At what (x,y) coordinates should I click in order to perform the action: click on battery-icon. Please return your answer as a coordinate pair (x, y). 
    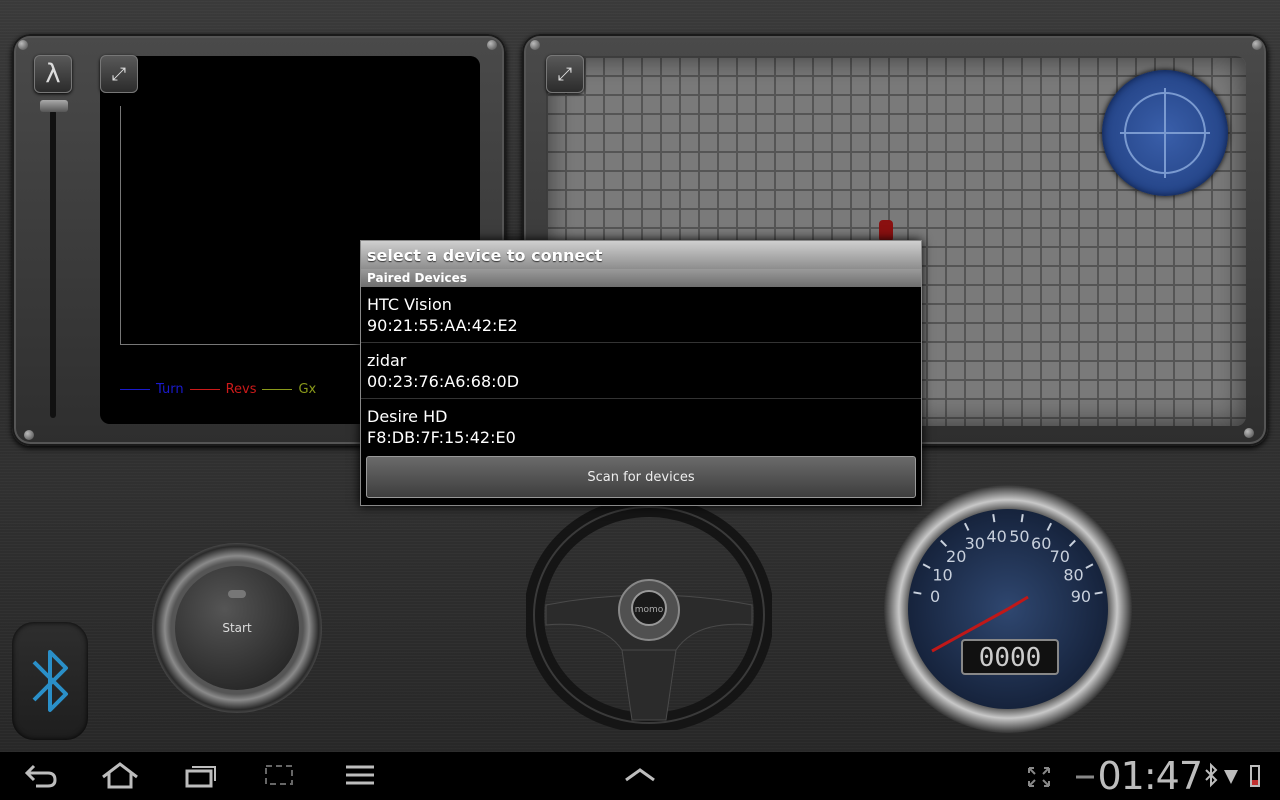
    Looking at the image, I should click on (1255, 778).